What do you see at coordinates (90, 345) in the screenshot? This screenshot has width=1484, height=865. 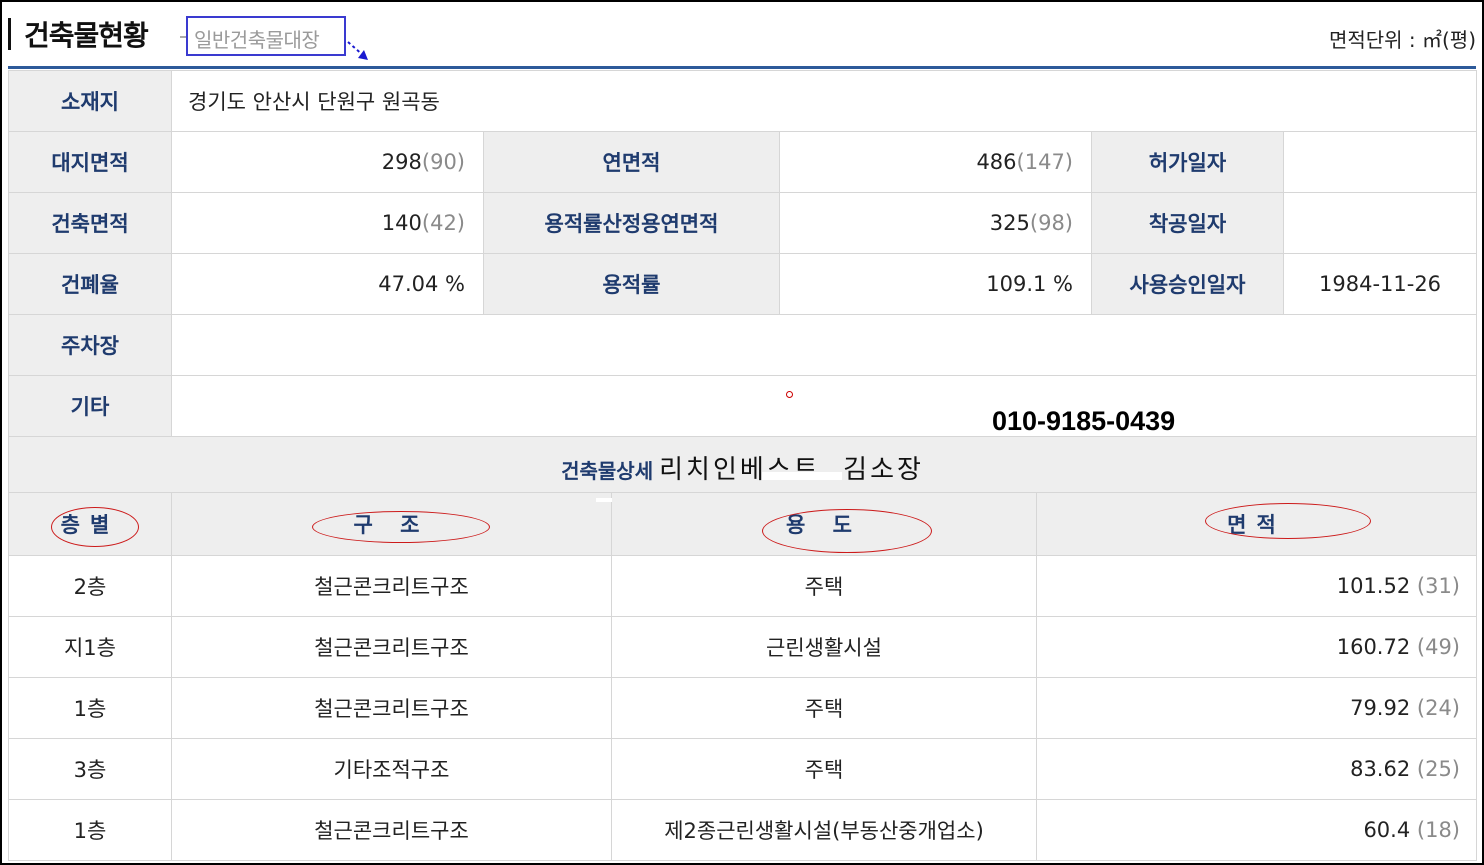 I see `parking-label: 주차장` at bounding box center [90, 345].